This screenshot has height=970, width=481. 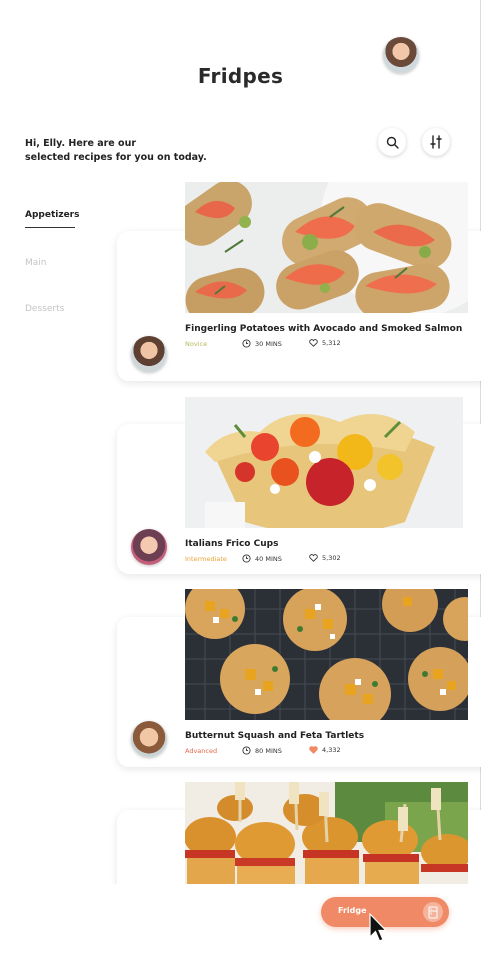 I want to click on mouse-cursor-icon, so click(x=378, y=927).